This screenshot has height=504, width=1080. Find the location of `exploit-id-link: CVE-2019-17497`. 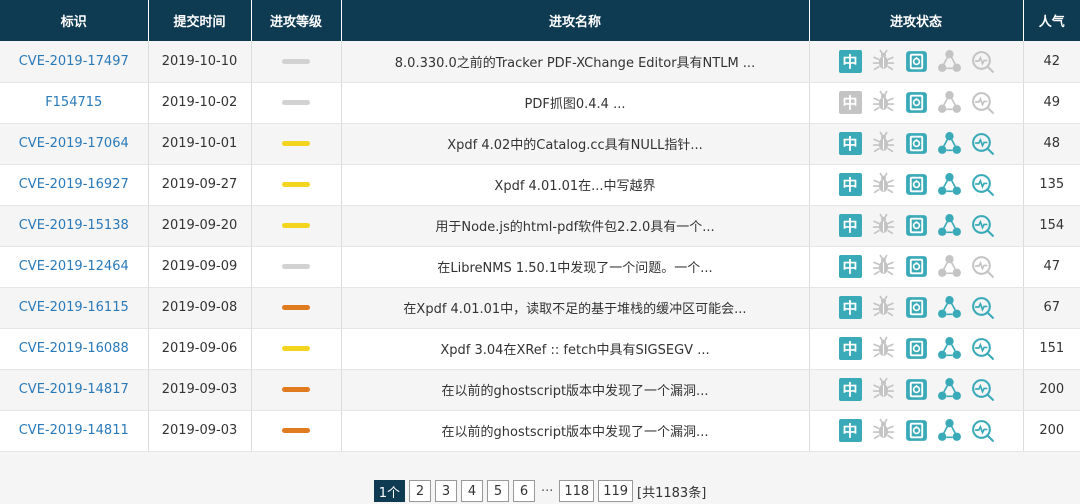

exploit-id-link: CVE-2019-17497 is located at coordinates (74, 61).